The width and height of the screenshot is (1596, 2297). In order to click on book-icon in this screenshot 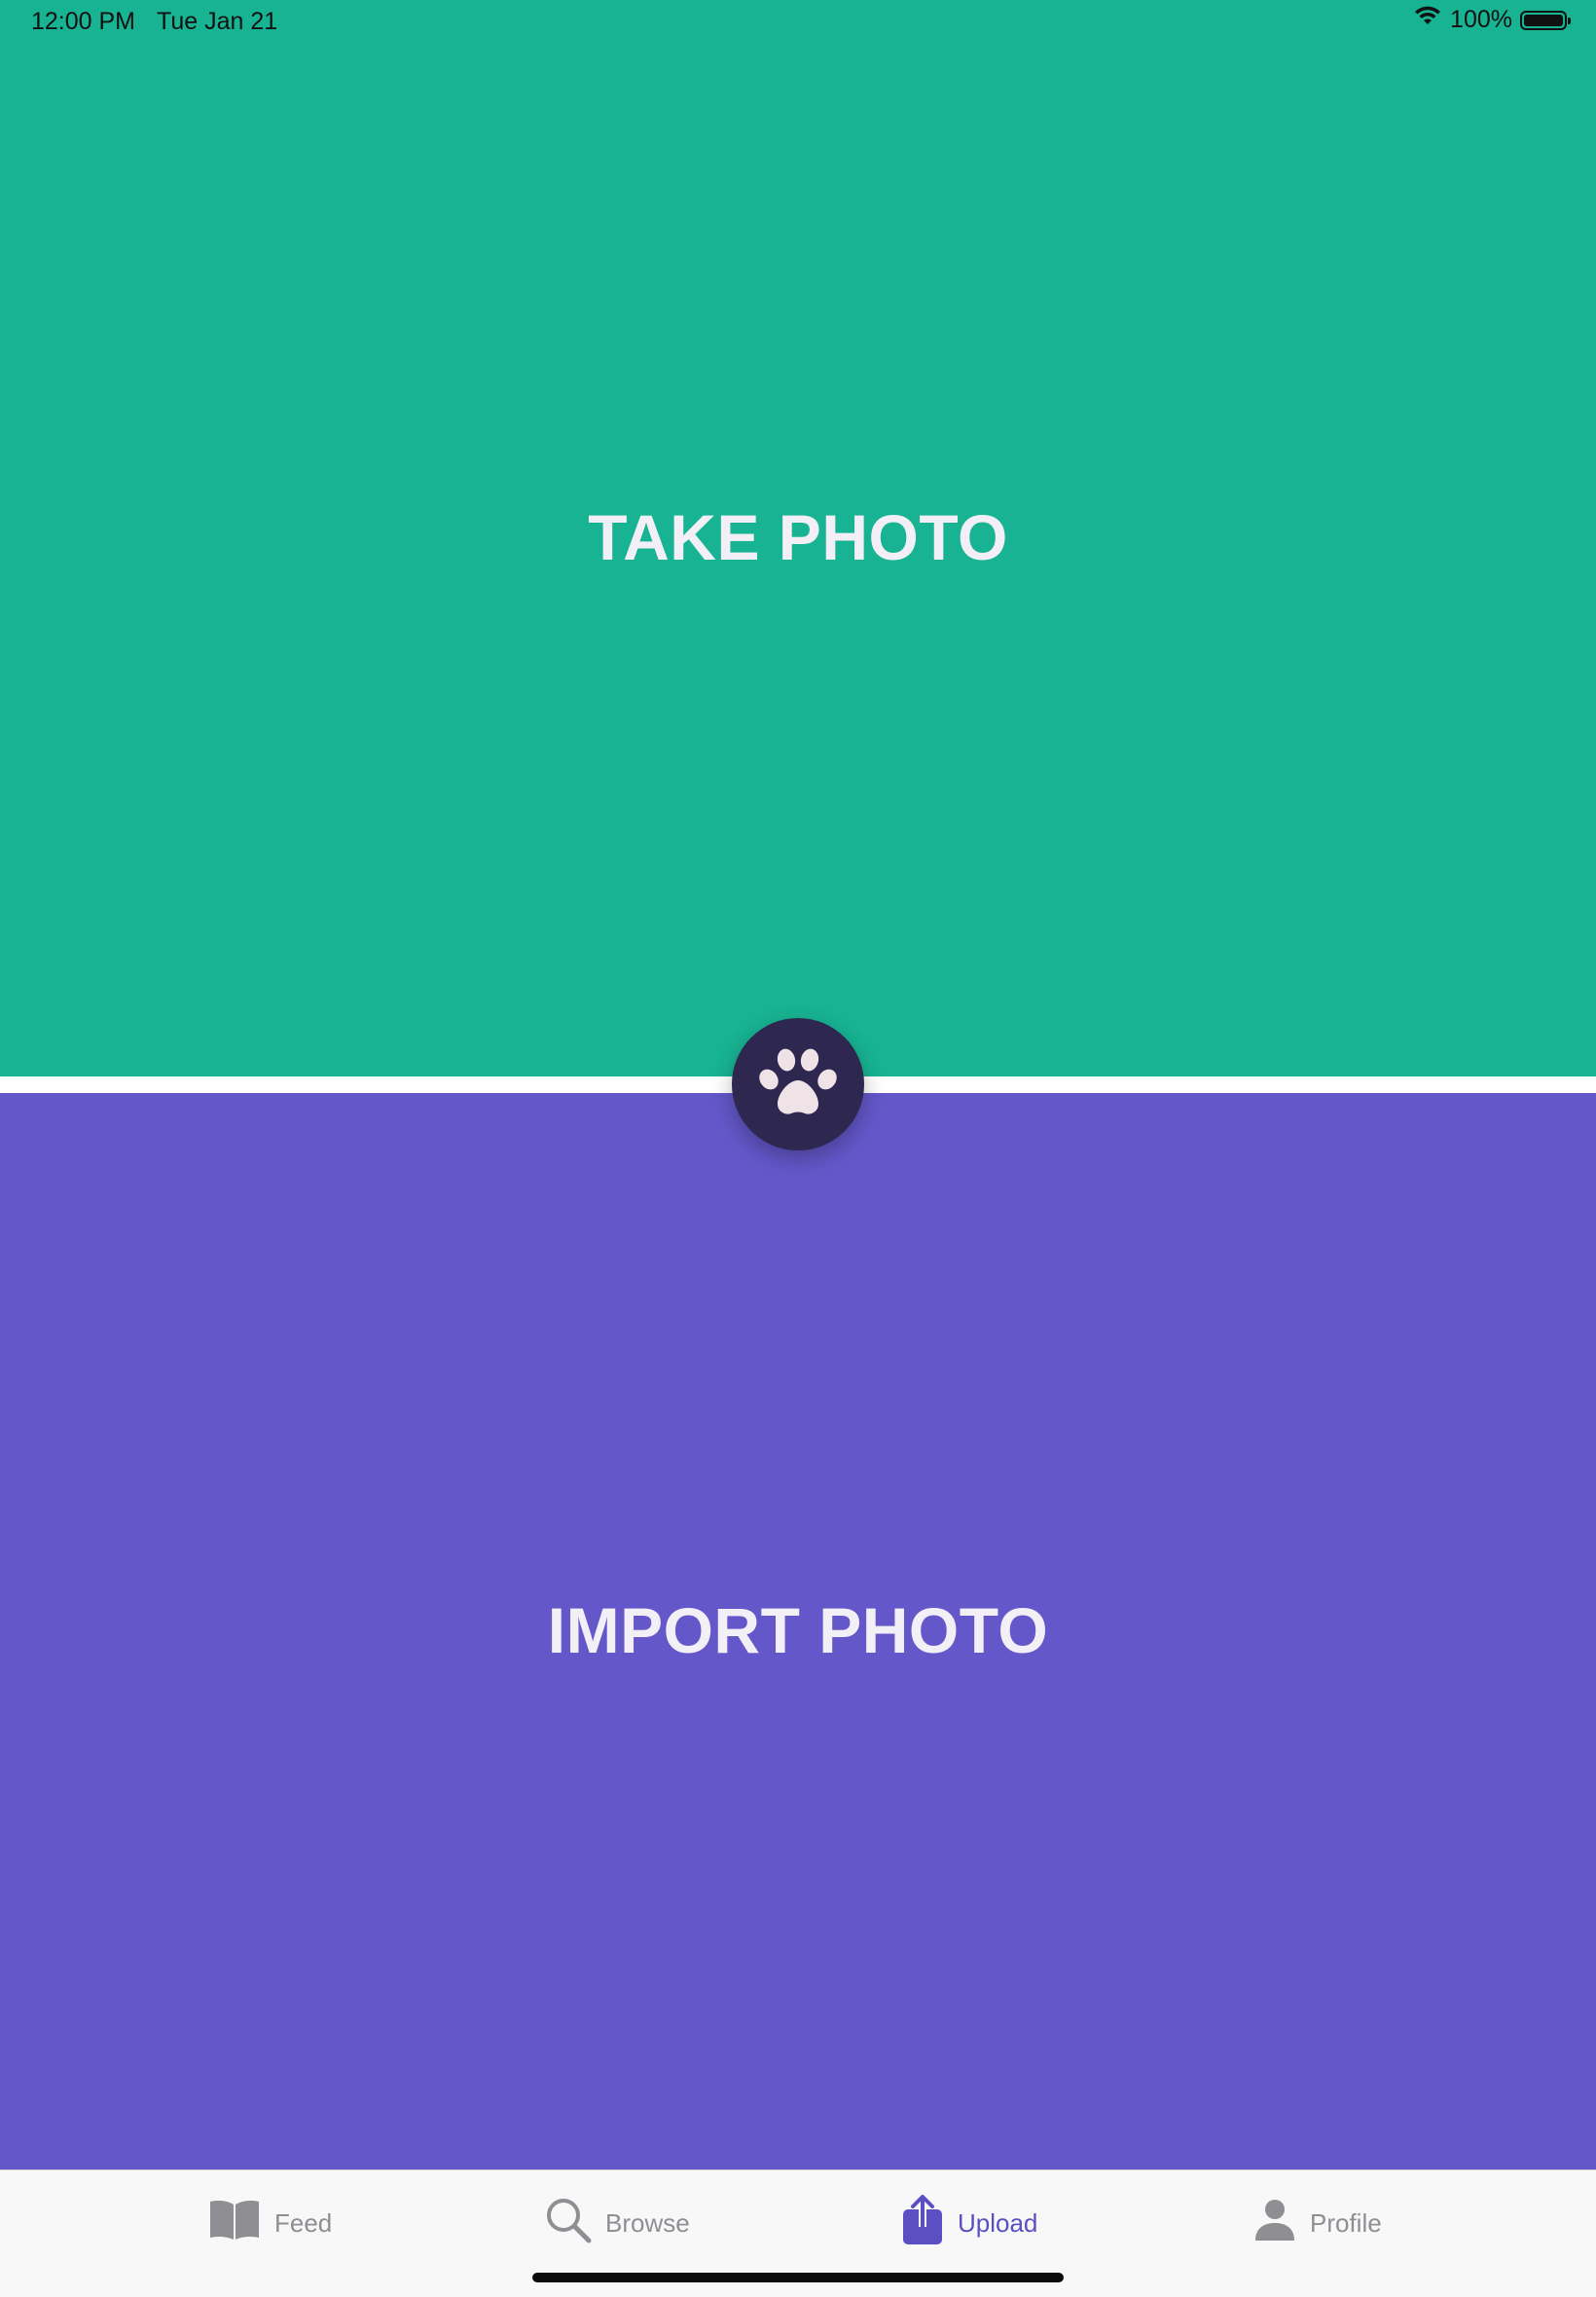, I will do `click(234, 2223)`.